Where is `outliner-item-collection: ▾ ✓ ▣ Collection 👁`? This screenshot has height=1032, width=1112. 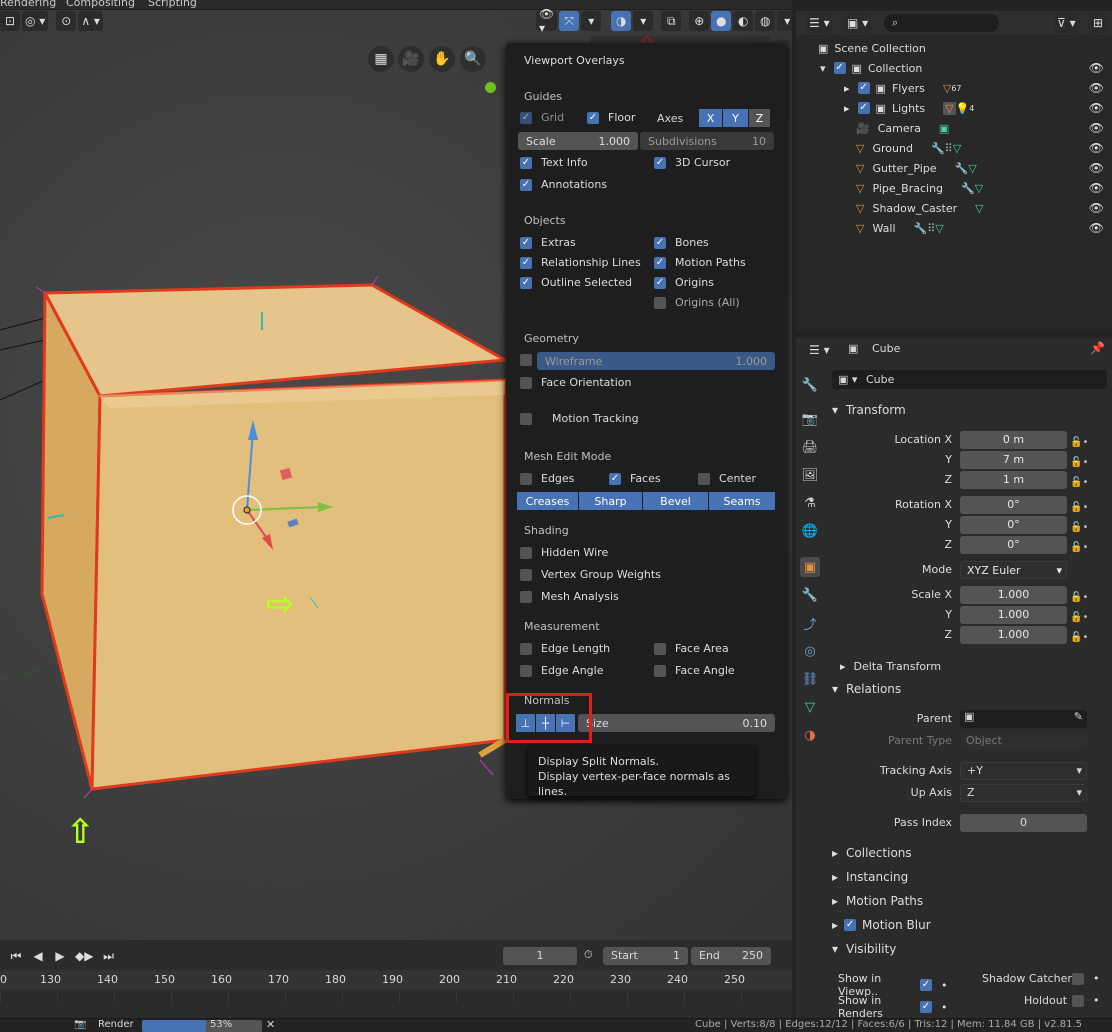
outliner-item-collection: ▾ ✓ ▣ Collection 👁 is located at coordinates (954, 68).